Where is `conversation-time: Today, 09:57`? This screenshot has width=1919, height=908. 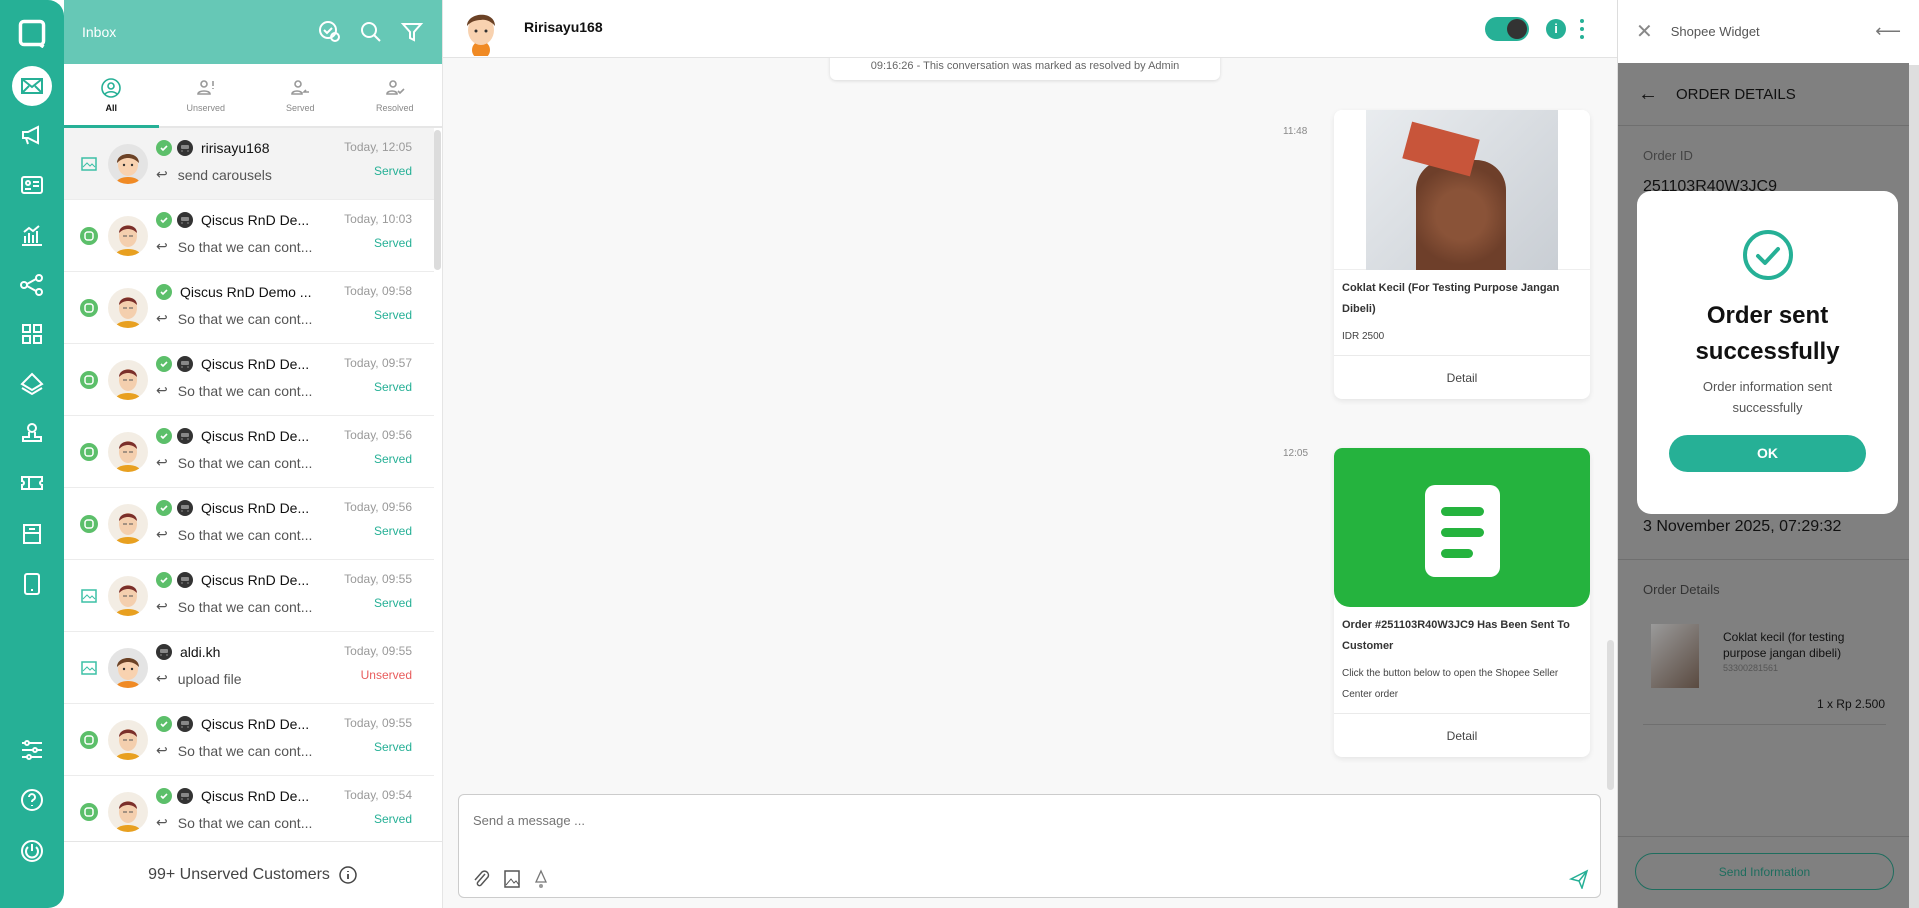 conversation-time: Today, 09:57 is located at coordinates (378, 363).